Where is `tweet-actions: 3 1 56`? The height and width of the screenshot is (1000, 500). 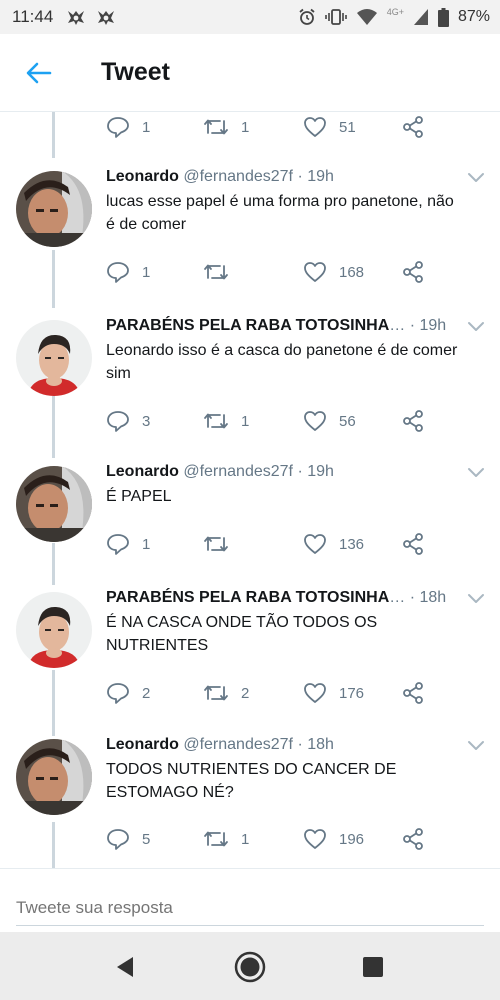
tweet-actions: 3 1 56 is located at coordinates (271, 421).